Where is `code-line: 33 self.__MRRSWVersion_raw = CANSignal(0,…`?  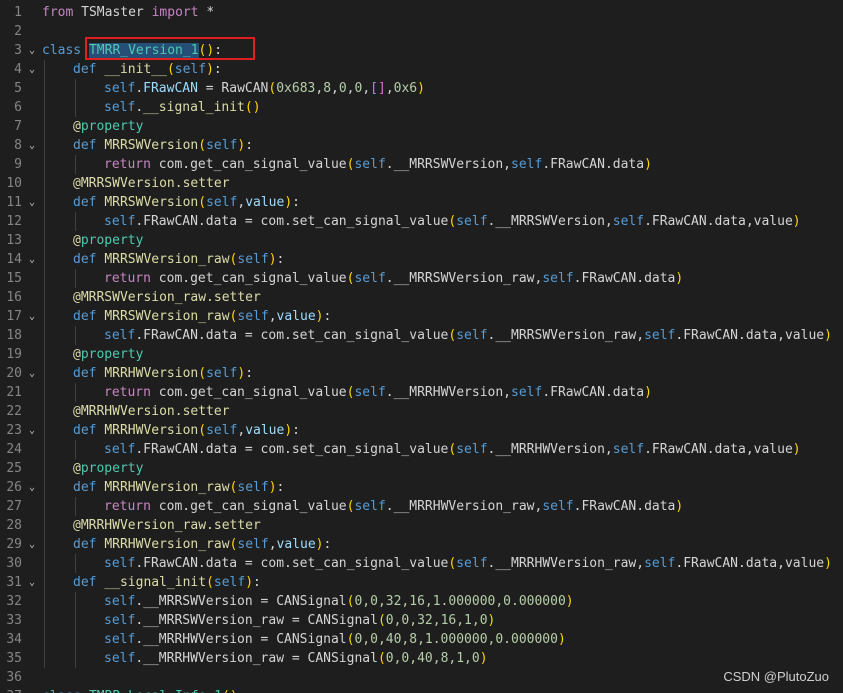
code-line: 33 self.__MRRSWVersion_raw = CANSignal(0,… is located at coordinates (421, 620).